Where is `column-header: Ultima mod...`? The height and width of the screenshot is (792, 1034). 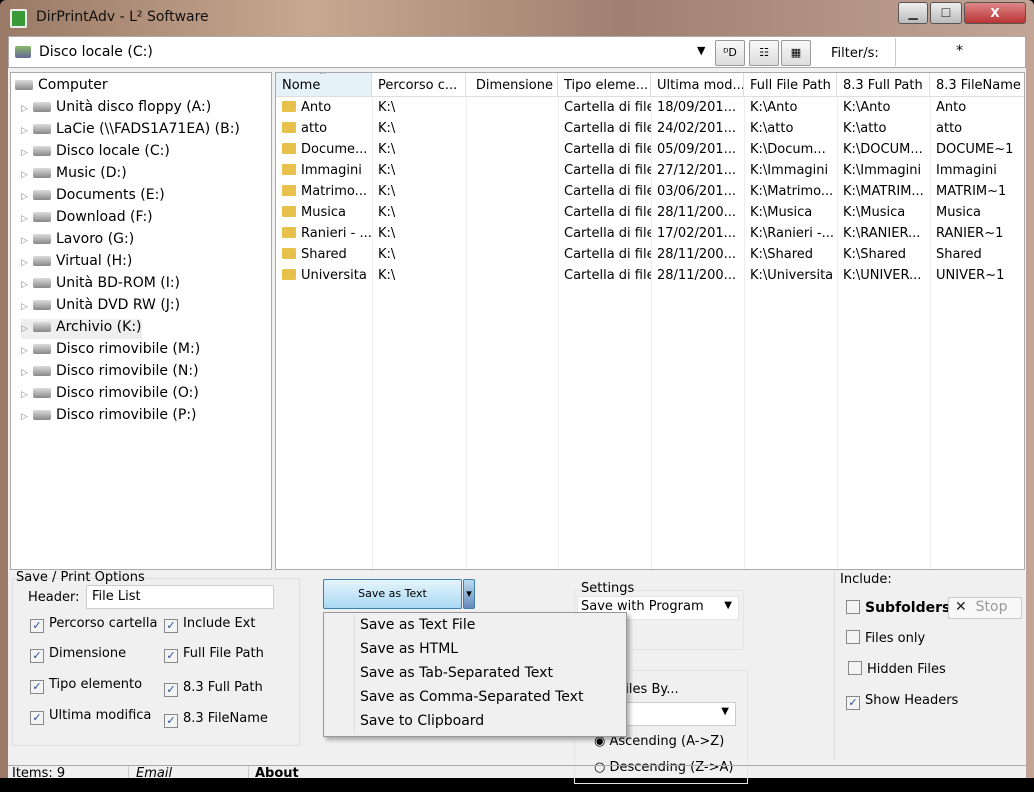 column-header: Ultima mod... is located at coordinates (697, 85).